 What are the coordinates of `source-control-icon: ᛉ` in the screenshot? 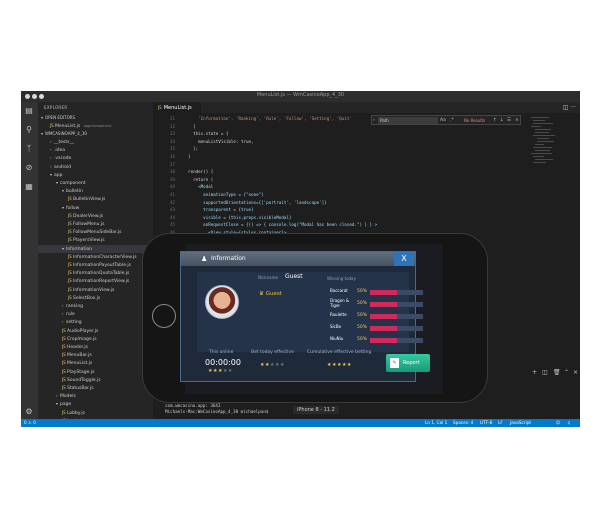 It's located at (29, 149).